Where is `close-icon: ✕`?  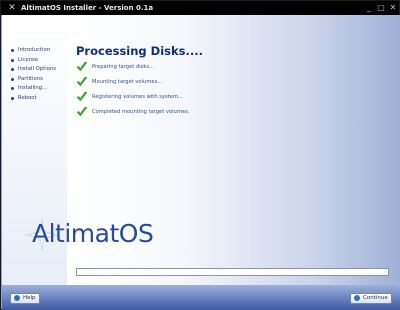
close-icon: ✕ is located at coordinates (393, 8).